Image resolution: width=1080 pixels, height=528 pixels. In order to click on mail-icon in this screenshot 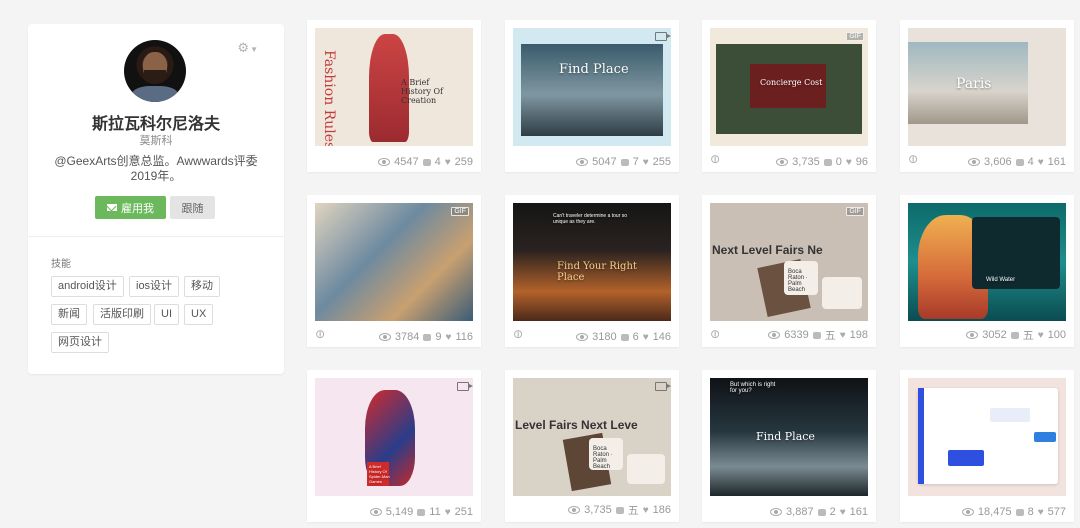, I will do `click(112, 207)`.